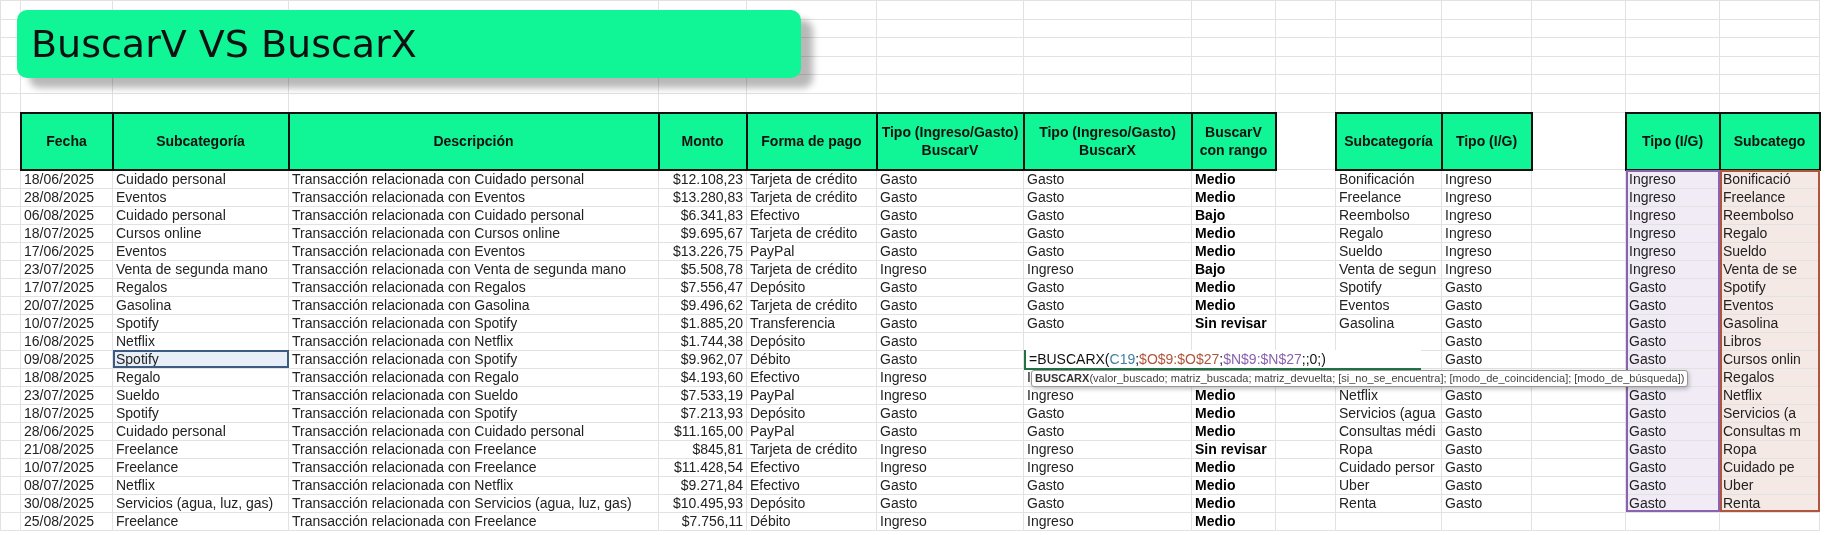 This screenshot has height=535, width=1827. I want to click on table-cell: $1.744,38, so click(702, 341).